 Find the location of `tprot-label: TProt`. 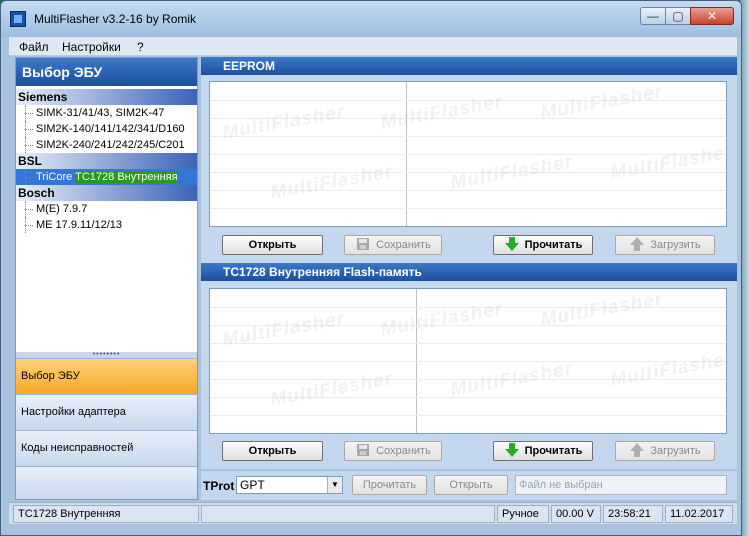

tprot-label: TProt is located at coordinates (219, 486).